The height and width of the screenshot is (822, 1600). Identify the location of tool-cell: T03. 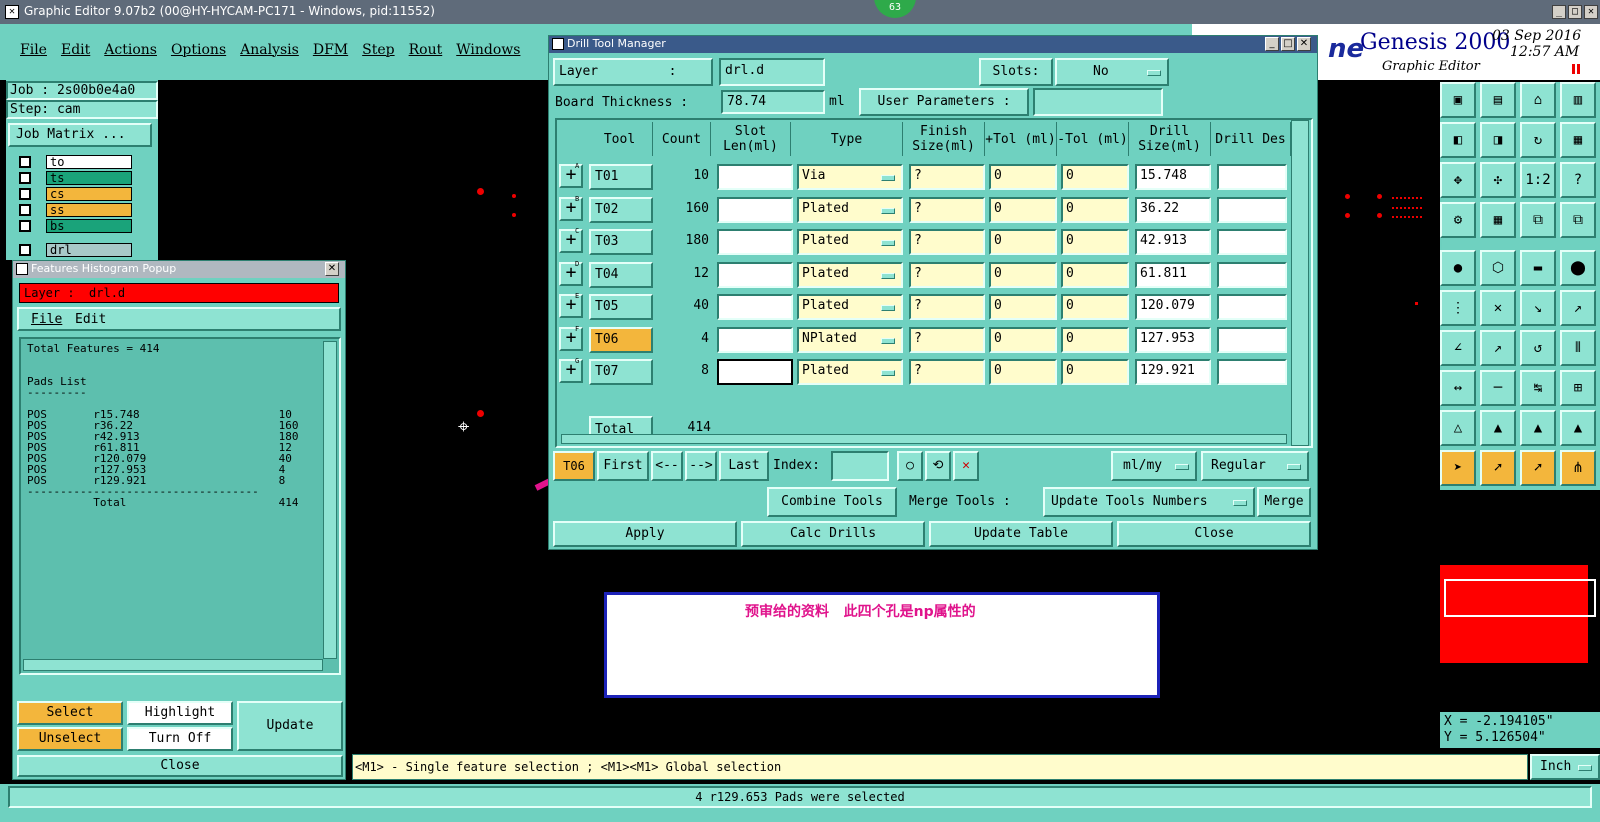
(621, 242).